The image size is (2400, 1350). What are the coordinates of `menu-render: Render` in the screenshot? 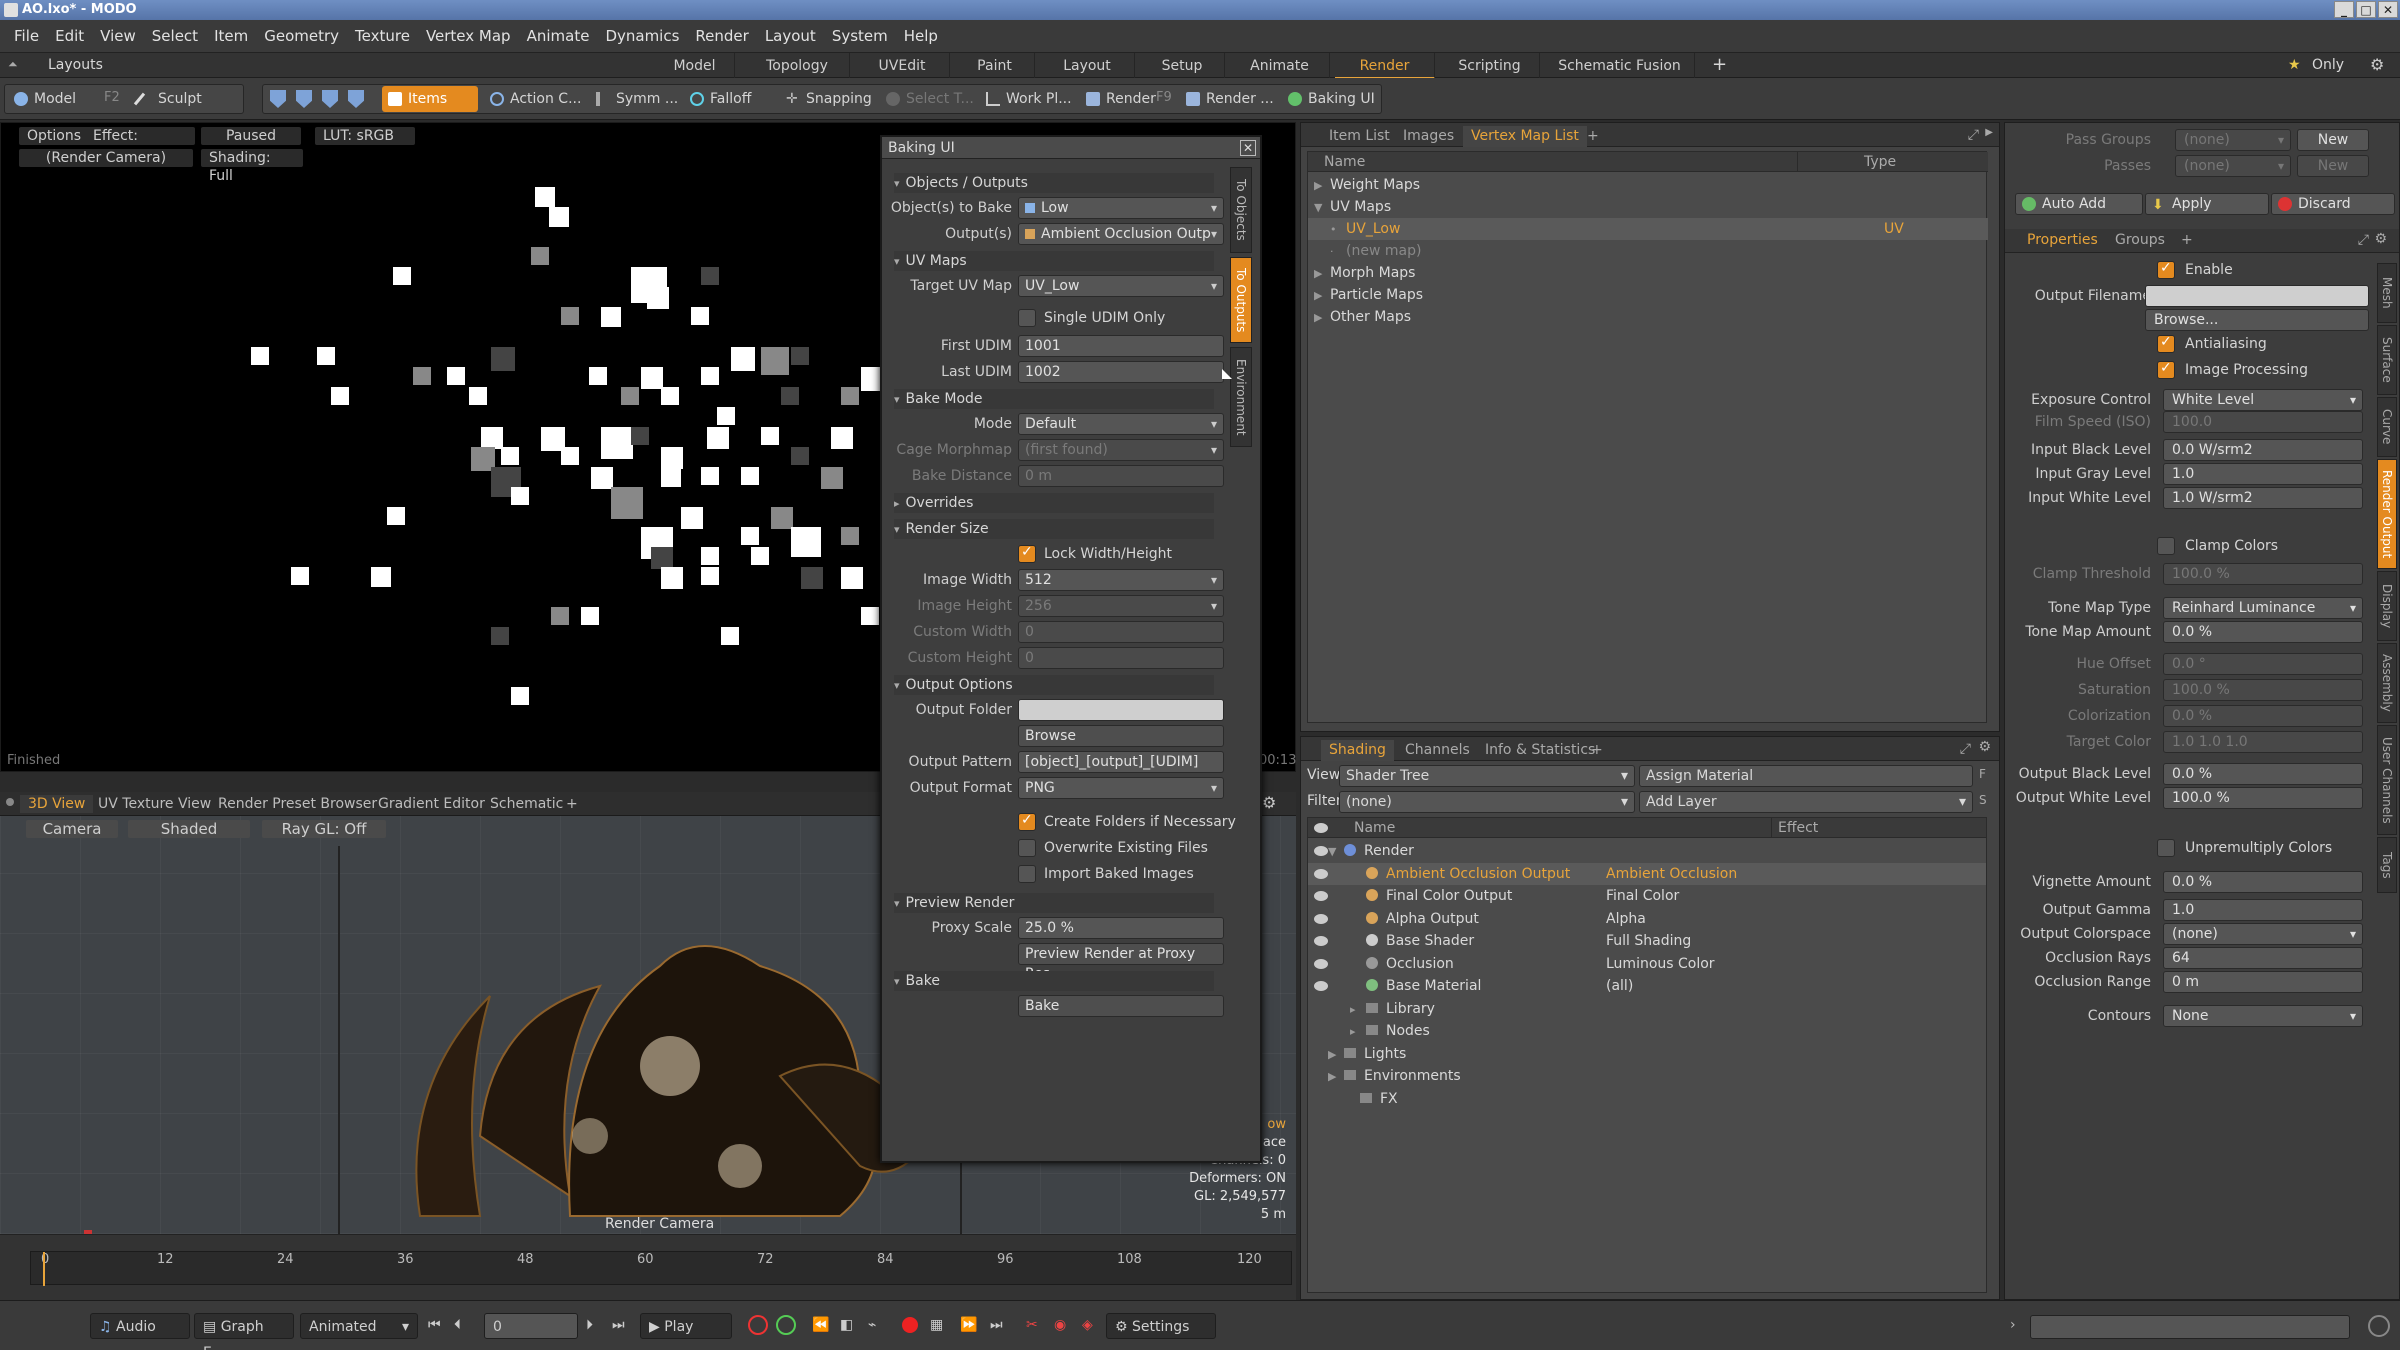 It's located at (721, 36).